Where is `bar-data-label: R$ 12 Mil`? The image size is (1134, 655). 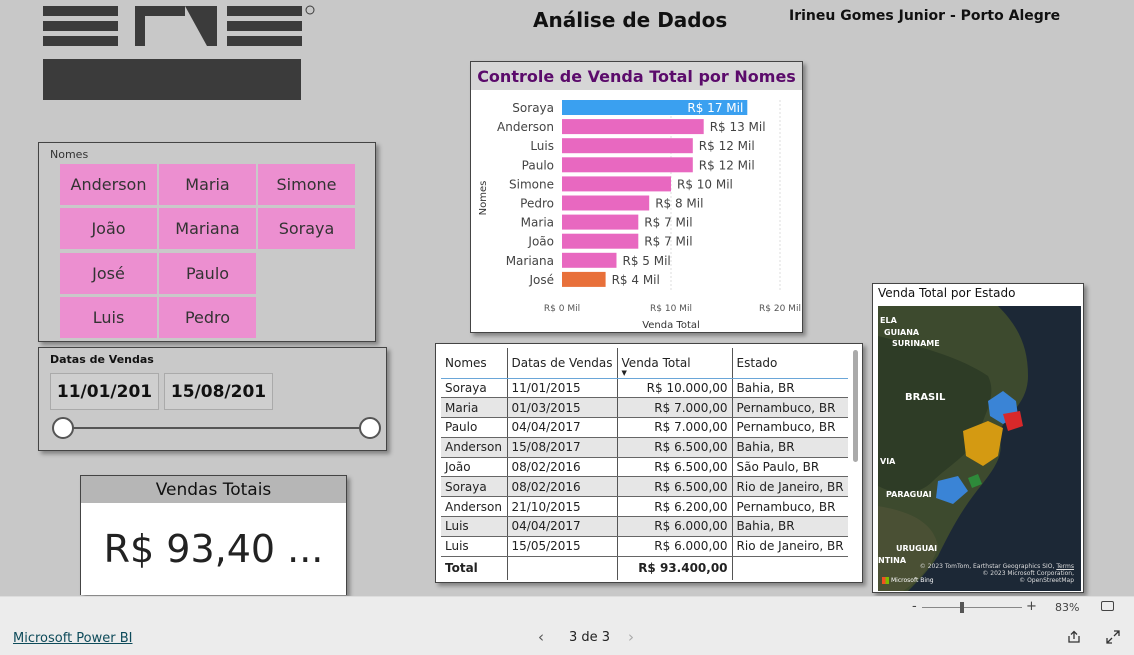 bar-data-label: R$ 12 Mil is located at coordinates (727, 146).